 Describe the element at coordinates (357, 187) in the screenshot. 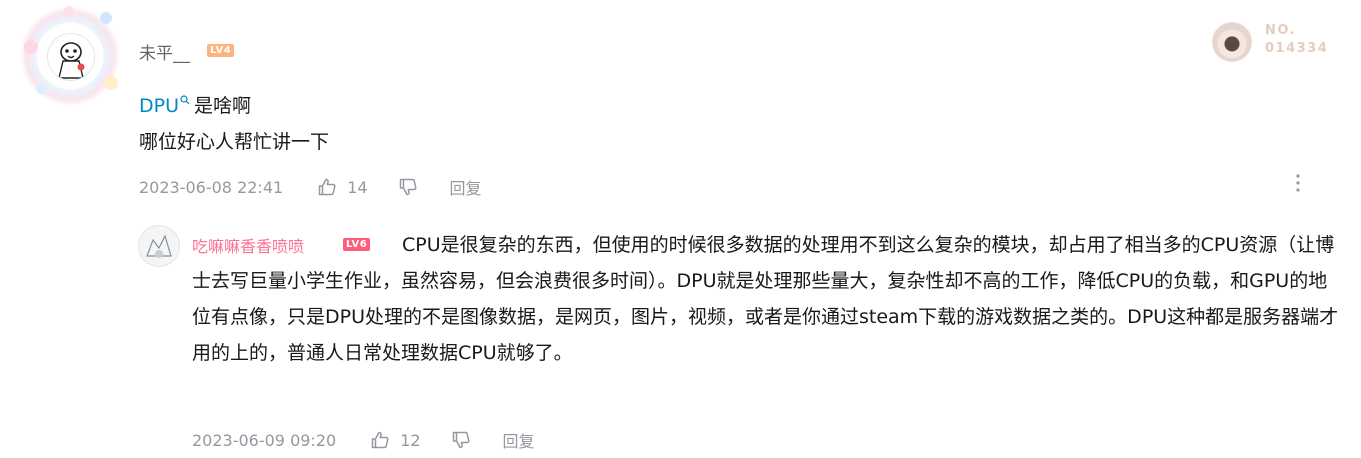

I see `like-count: 14` at that location.